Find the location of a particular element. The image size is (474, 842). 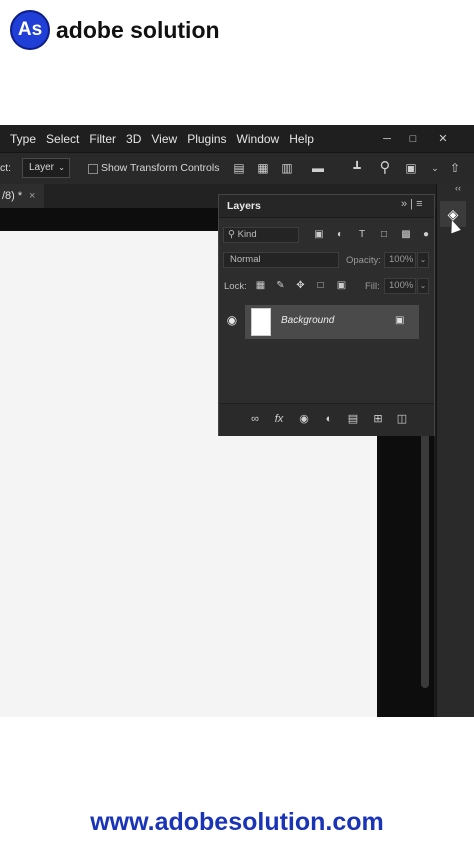

align-left-edges-icon: ▤ is located at coordinates (239, 168).